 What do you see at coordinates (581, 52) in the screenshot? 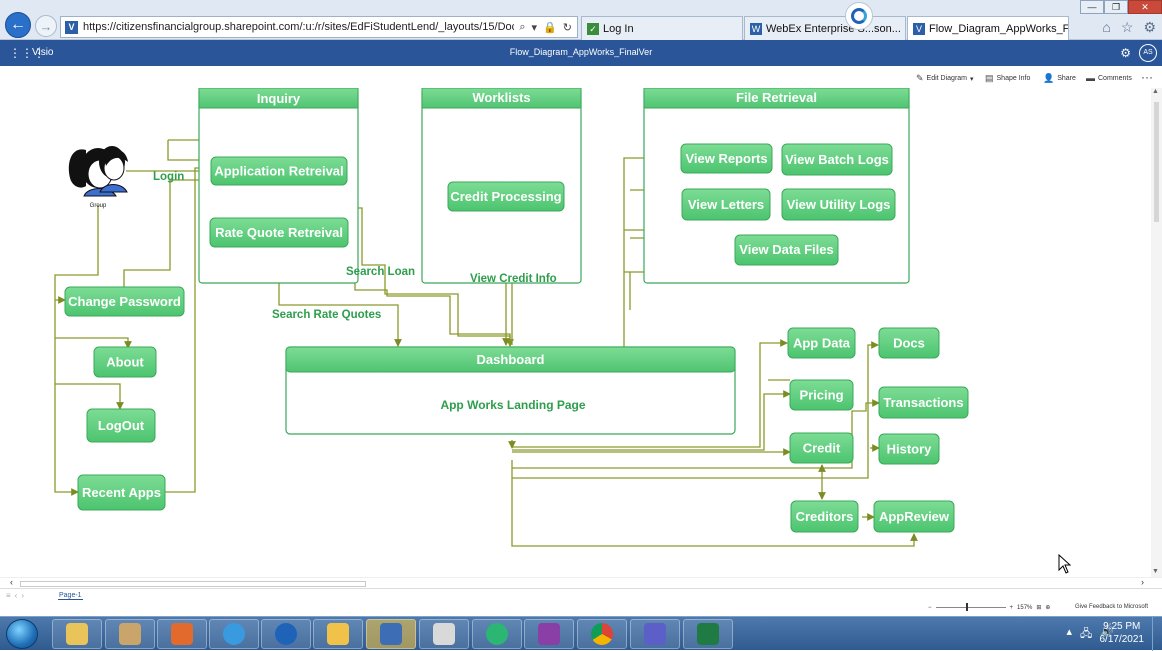
I see `document-title: Flow_Diagram_AppWorks_FinalVer` at bounding box center [581, 52].